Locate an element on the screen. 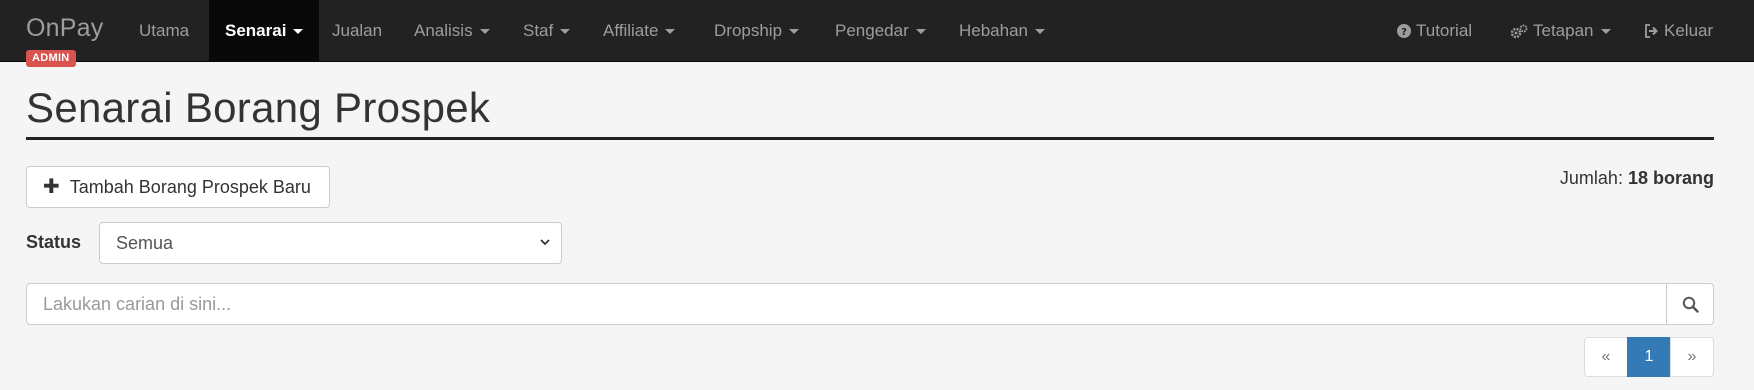  chevron-down-icon is located at coordinates (545, 242).